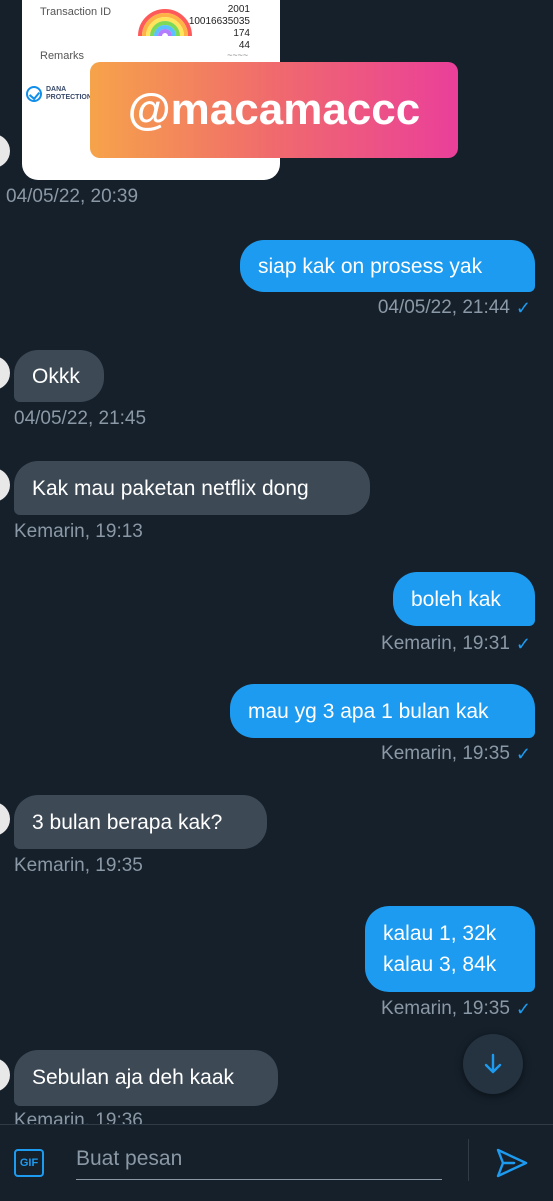 This screenshot has height=1201, width=553. I want to click on dana-protection-badge: DANA PROTECTION, so click(59, 94).